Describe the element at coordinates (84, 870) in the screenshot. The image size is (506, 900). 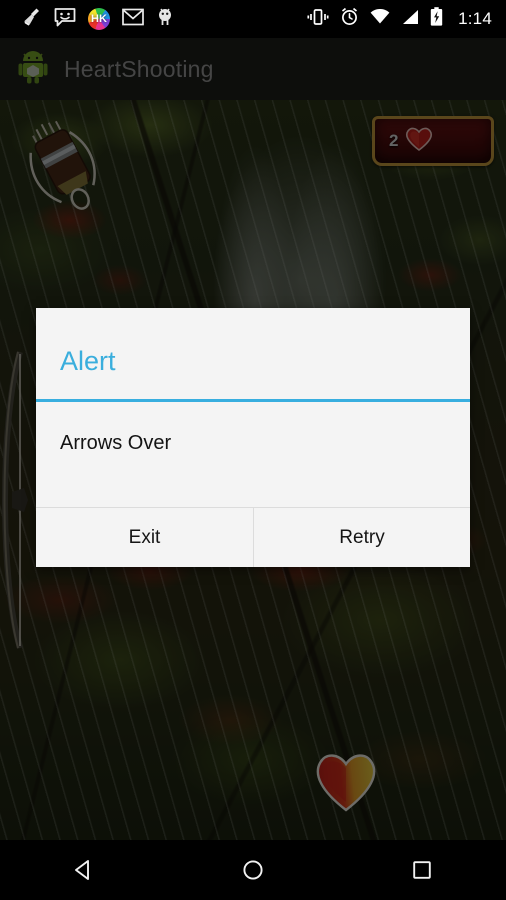
I see `back-nav-button` at that location.